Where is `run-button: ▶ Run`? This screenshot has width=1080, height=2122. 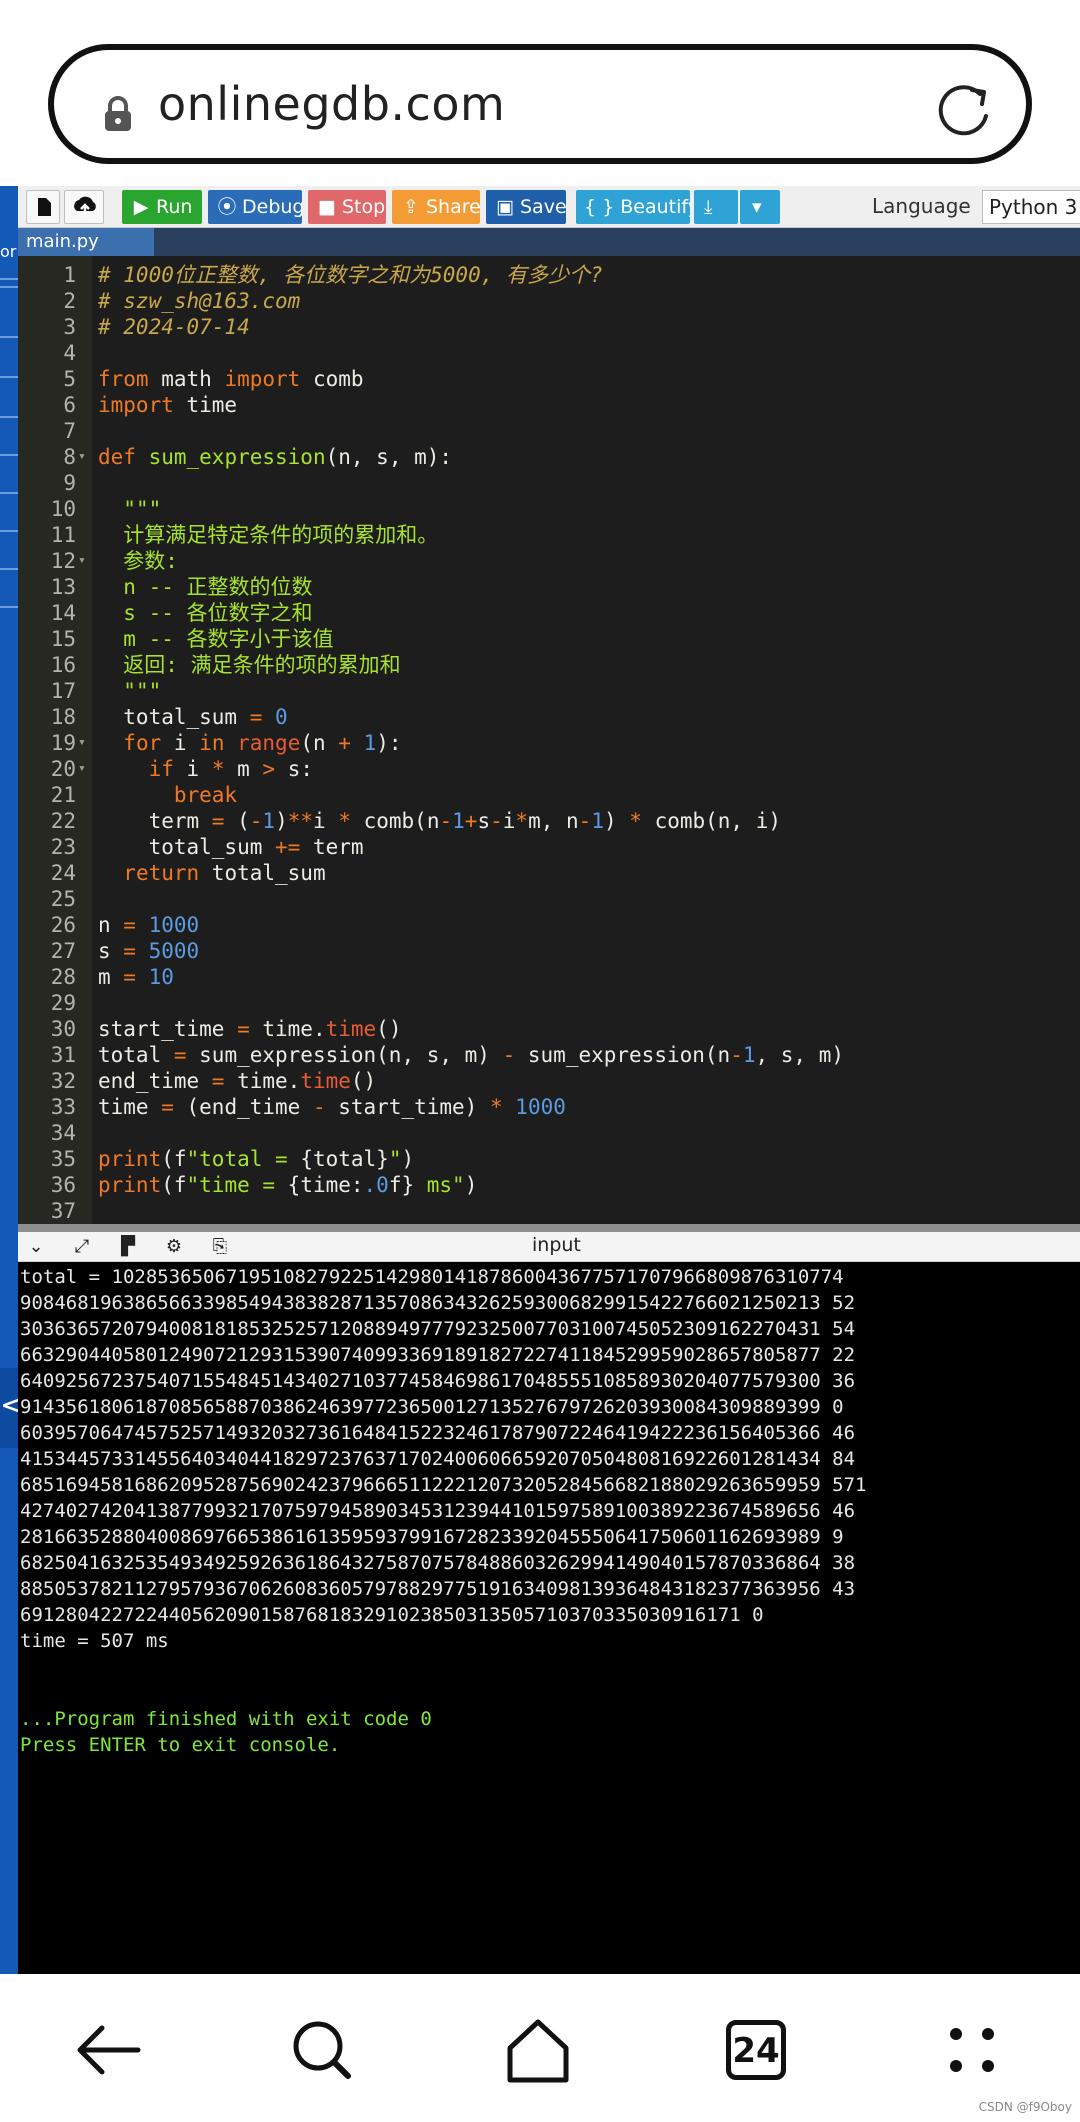 run-button: ▶ Run is located at coordinates (162, 207).